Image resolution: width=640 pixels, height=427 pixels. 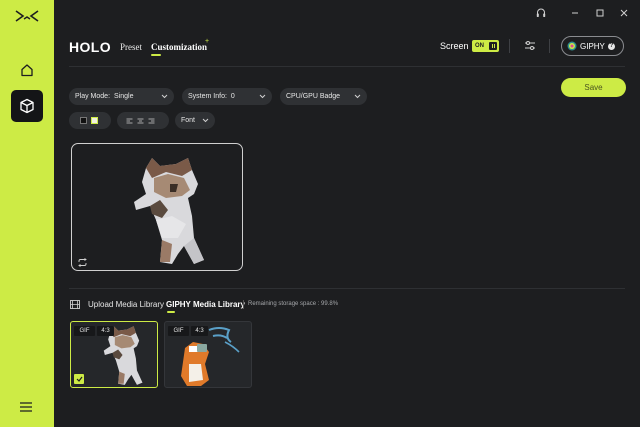 What do you see at coordinates (188, 120) in the screenshot?
I see `font-label: Font` at bounding box center [188, 120].